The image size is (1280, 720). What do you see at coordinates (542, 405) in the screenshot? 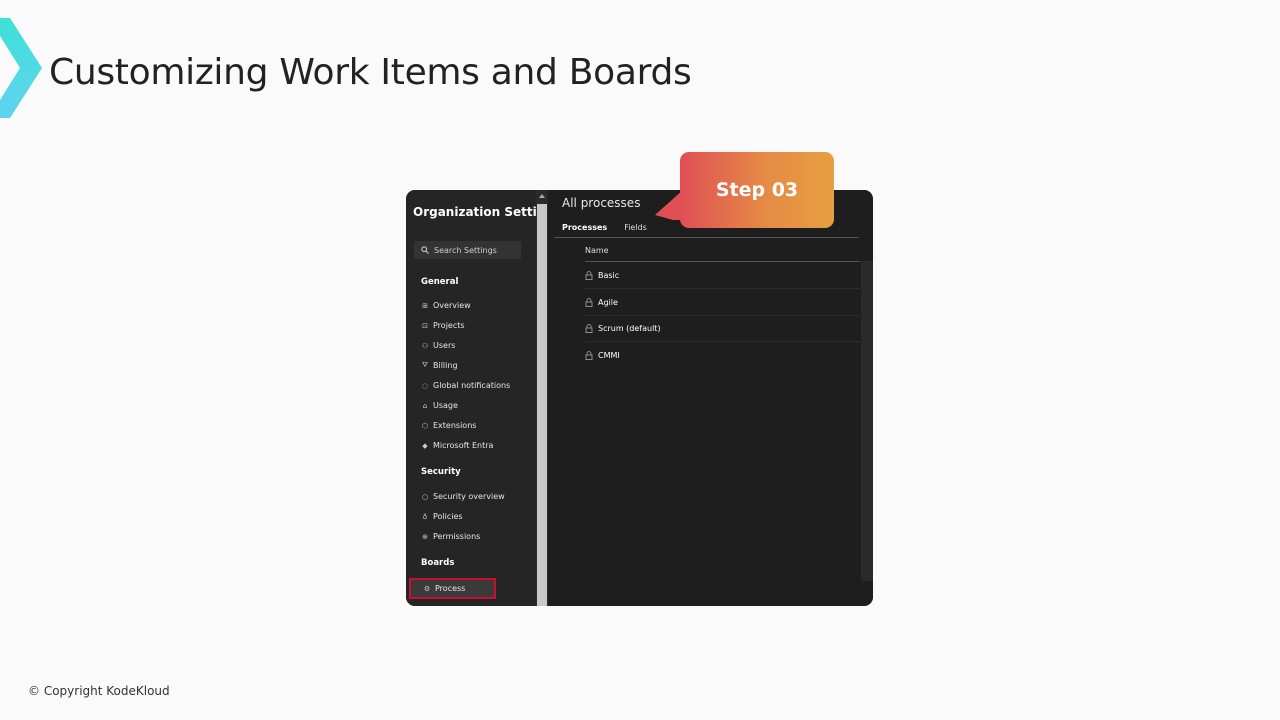
I see `sidebar-scroll-thumb` at bounding box center [542, 405].